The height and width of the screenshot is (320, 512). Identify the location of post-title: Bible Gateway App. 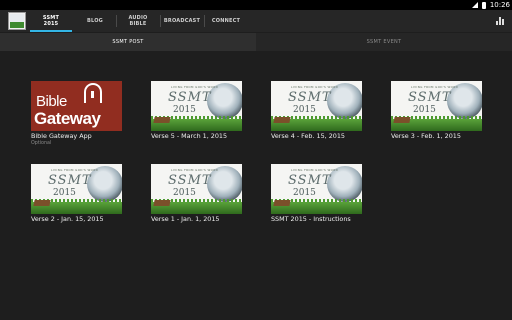
(61, 136).